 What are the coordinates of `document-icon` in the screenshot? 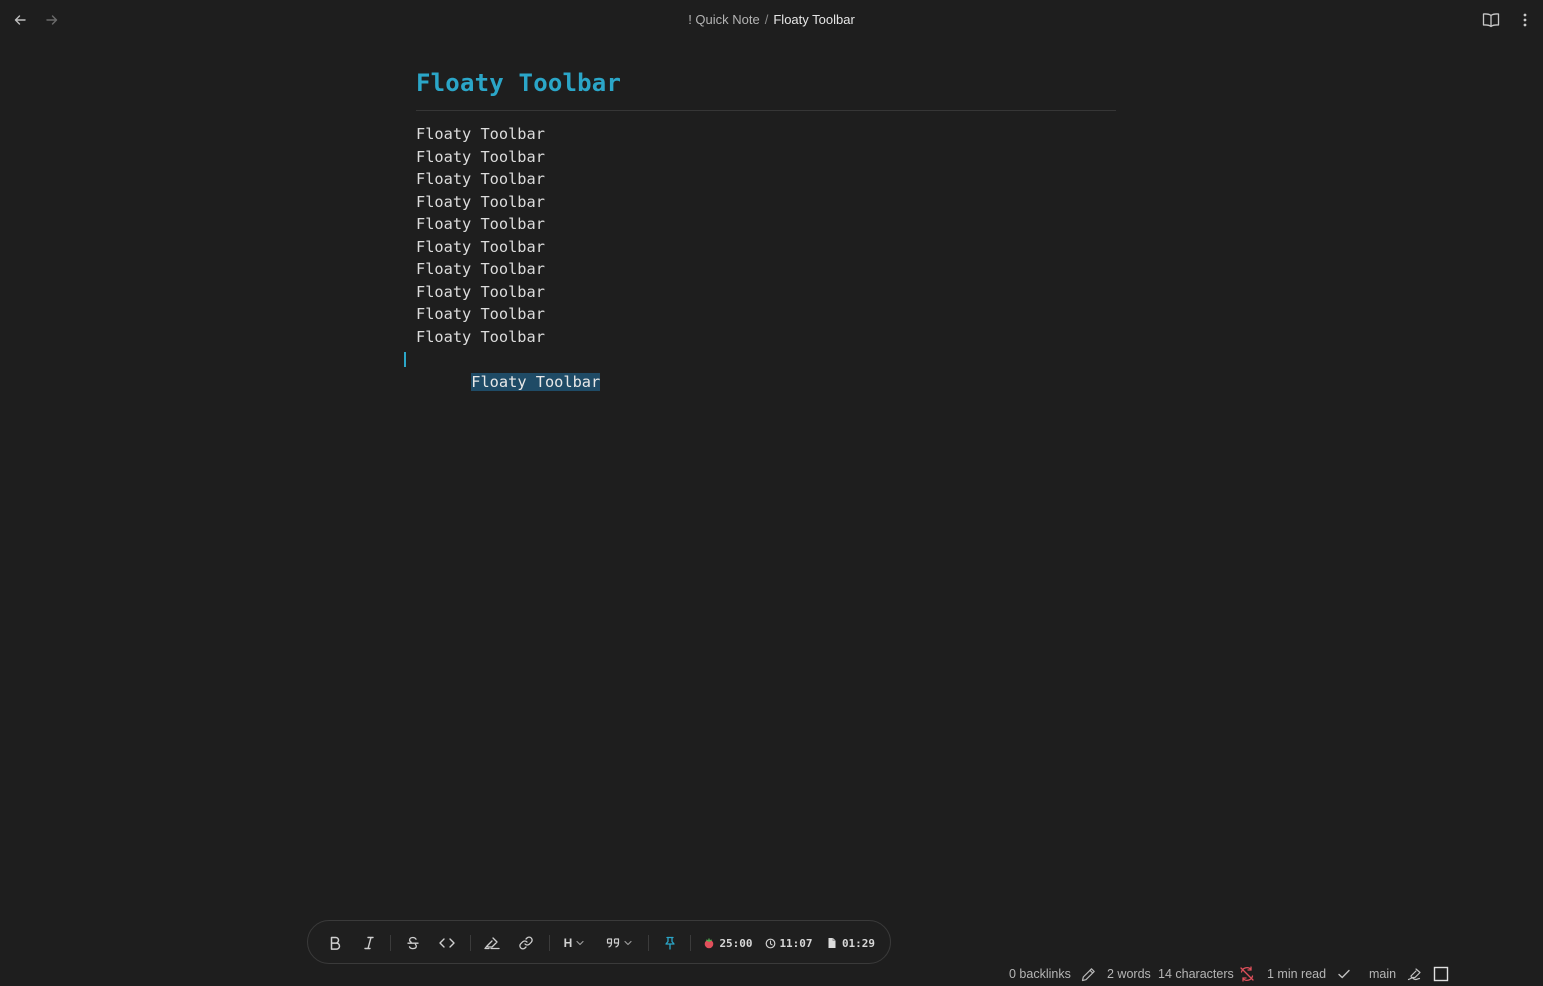 It's located at (832, 943).